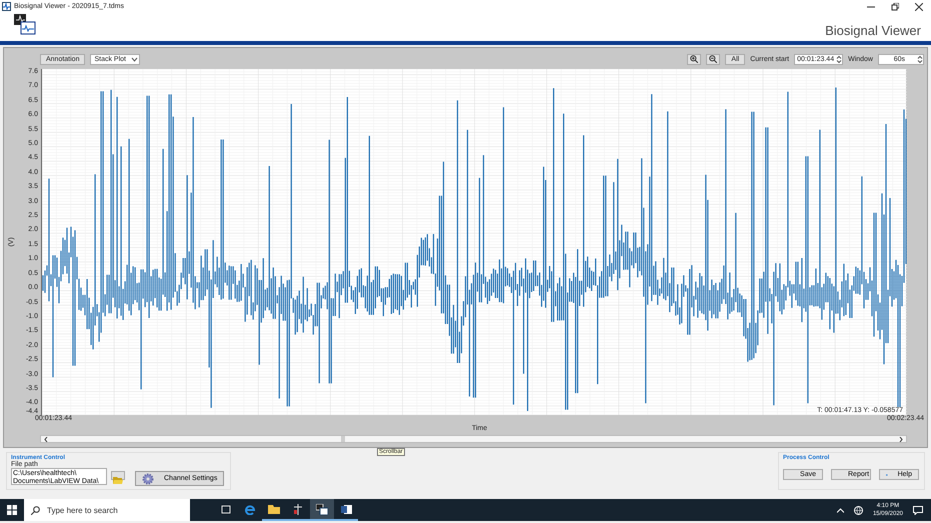 The width and height of the screenshot is (931, 523). I want to click on close-icon, so click(919, 6).